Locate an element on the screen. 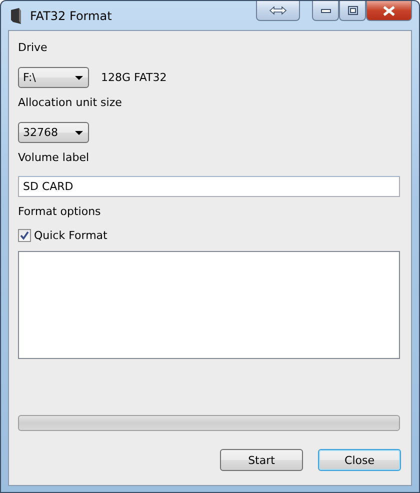 The height and width of the screenshot is (493, 420). close-icon is located at coordinates (389, 11).